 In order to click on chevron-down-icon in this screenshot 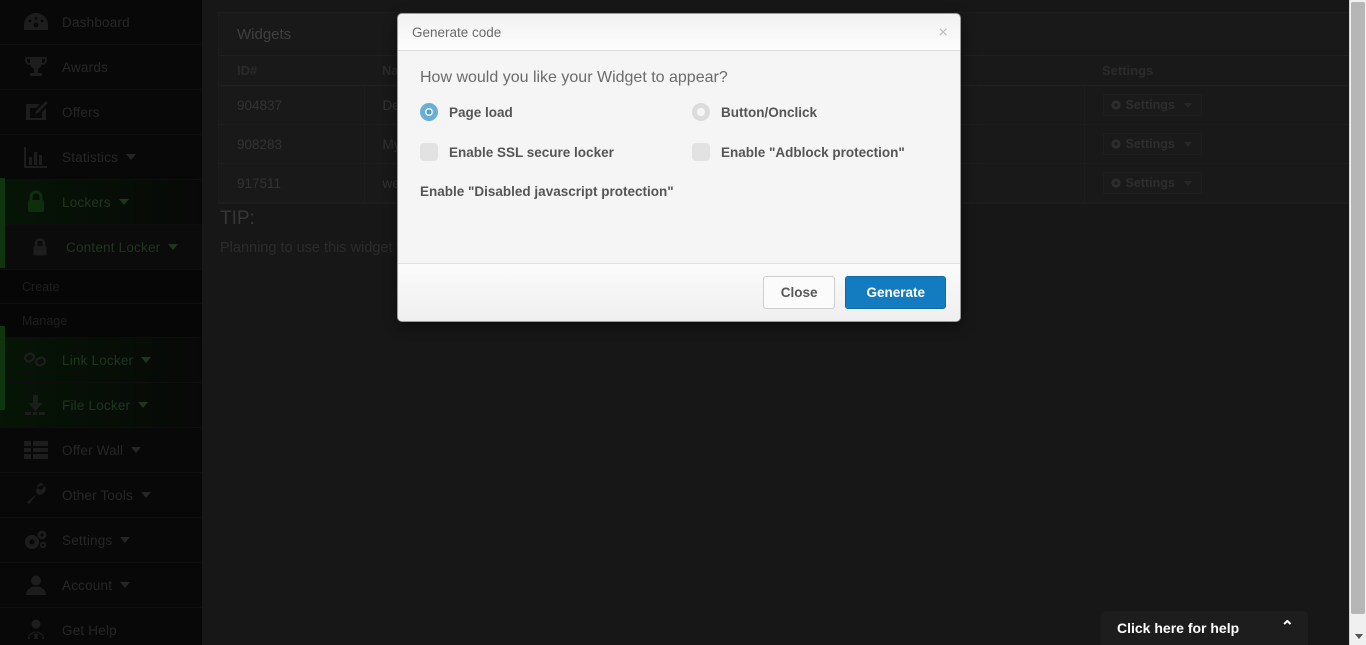, I will do `click(1358, 636)`.